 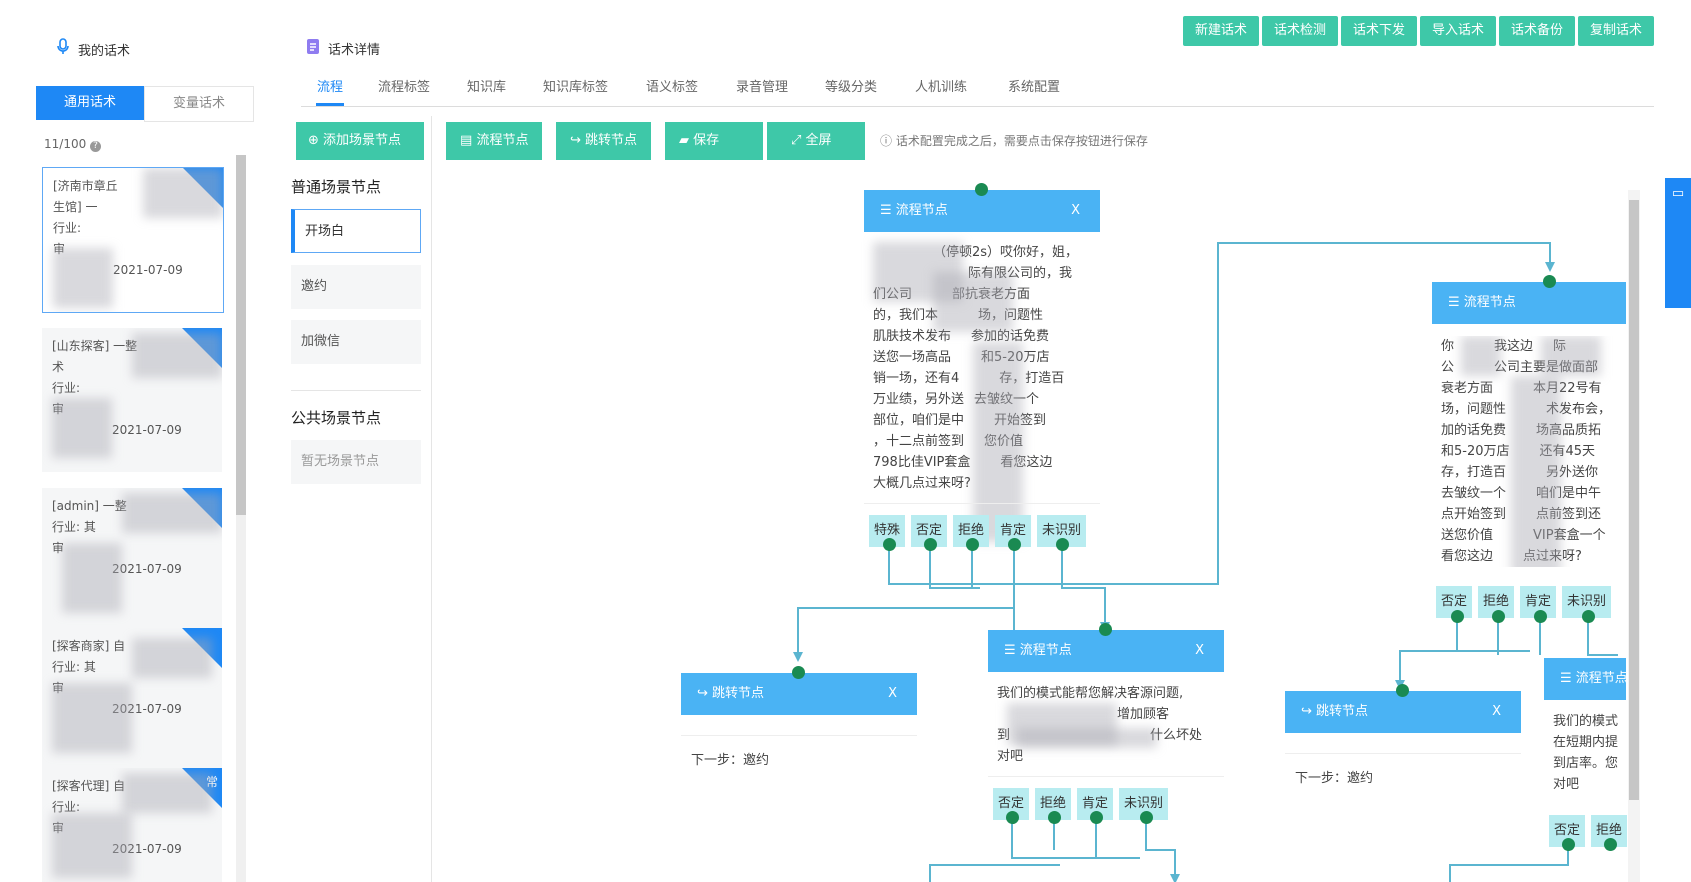 I want to click on flow-node-body: 我们的模式 在短期内提 到店率。您 对吧, so click(x=1586, y=753).